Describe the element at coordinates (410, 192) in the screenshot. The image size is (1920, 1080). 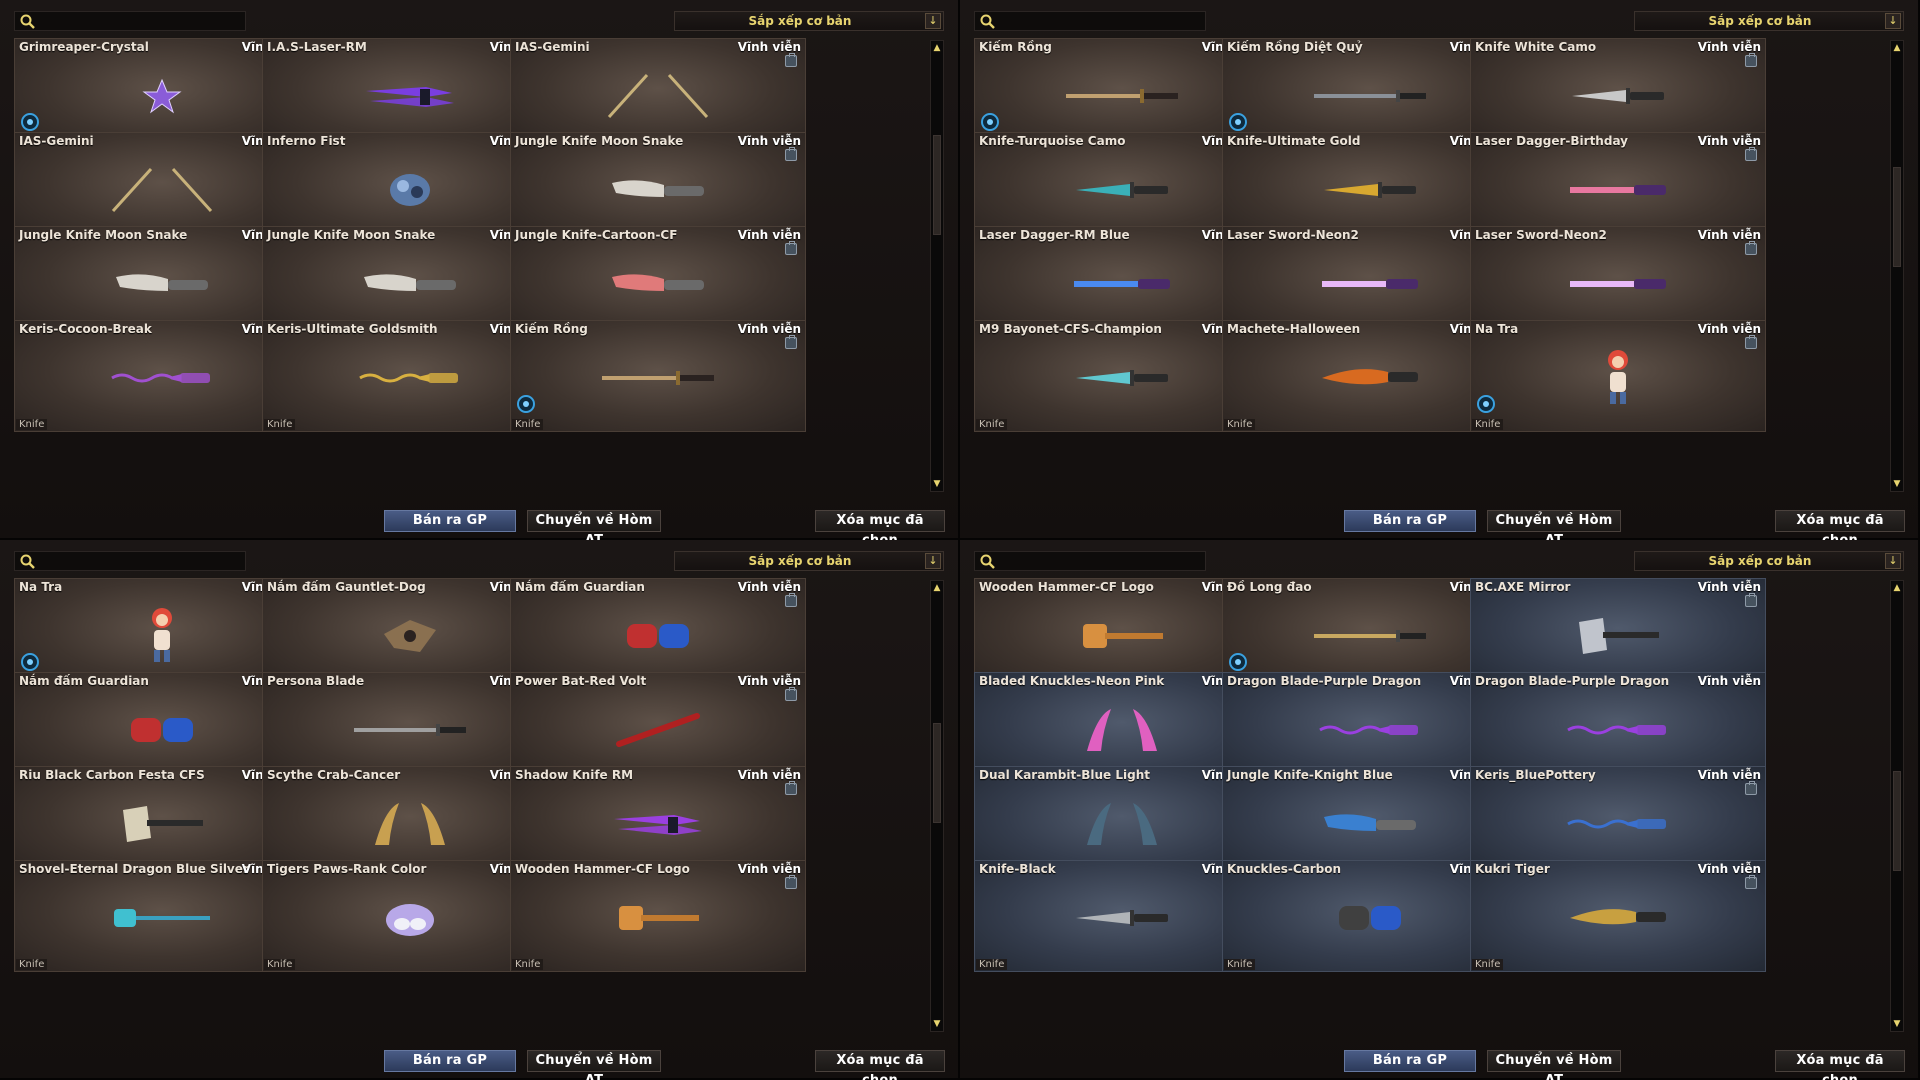
I see `fist-icon` at that location.